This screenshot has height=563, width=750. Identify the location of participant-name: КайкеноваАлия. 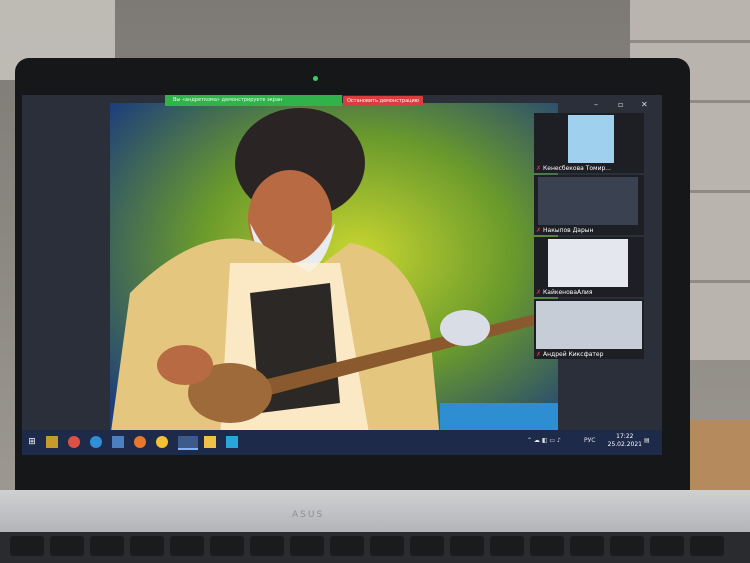
(568, 292).